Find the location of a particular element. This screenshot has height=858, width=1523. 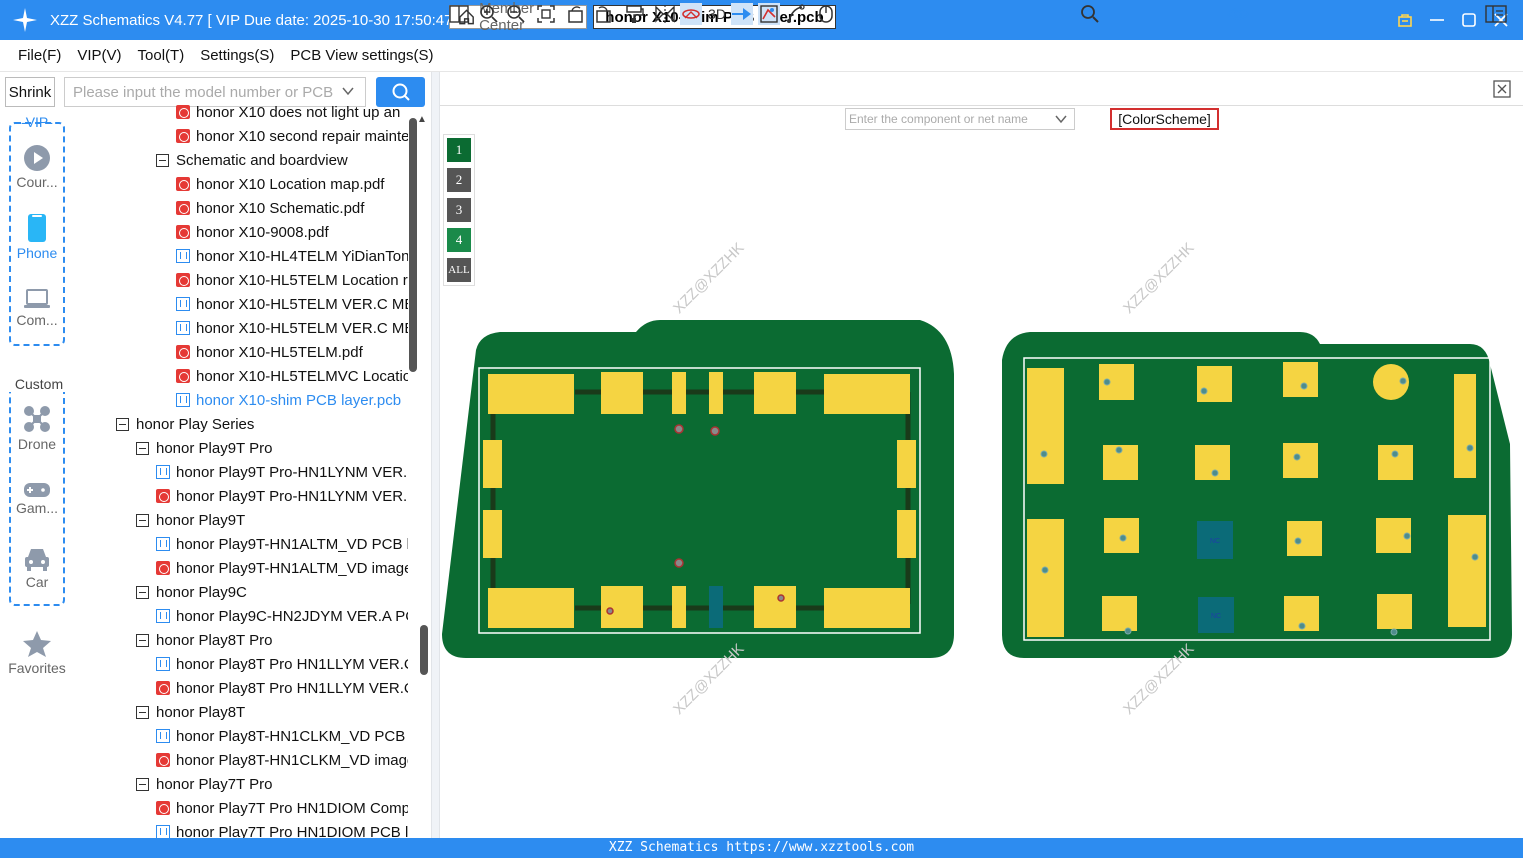

layer-button-all: ALL is located at coordinates (459, 270).